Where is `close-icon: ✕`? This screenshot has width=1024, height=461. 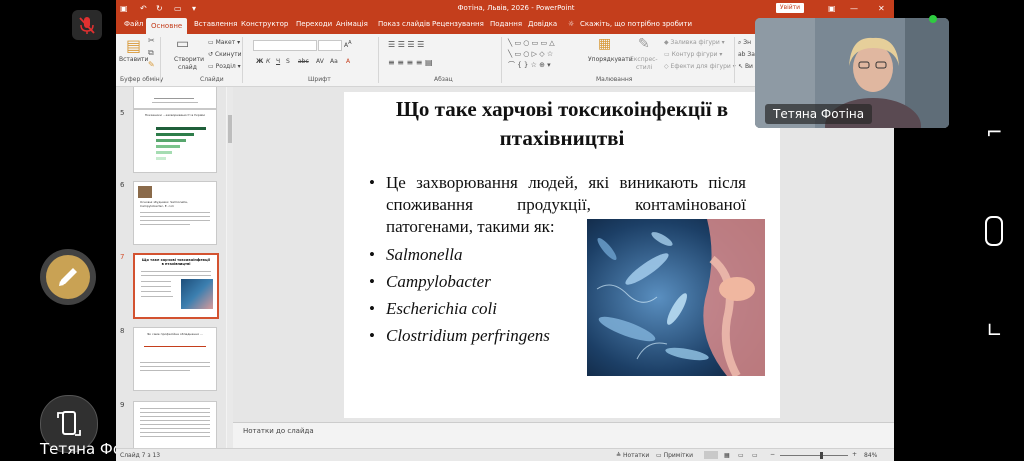
close-icon: ✕ is located at coordinates (881, 8).